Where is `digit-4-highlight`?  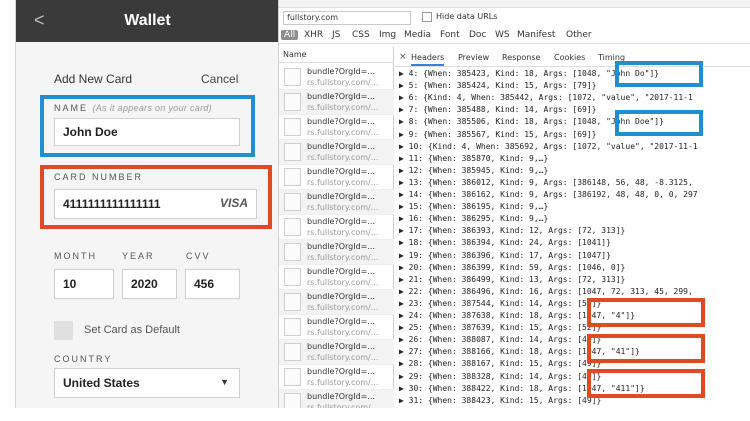 digit-4-highlight is located at coordinates (646, 312).